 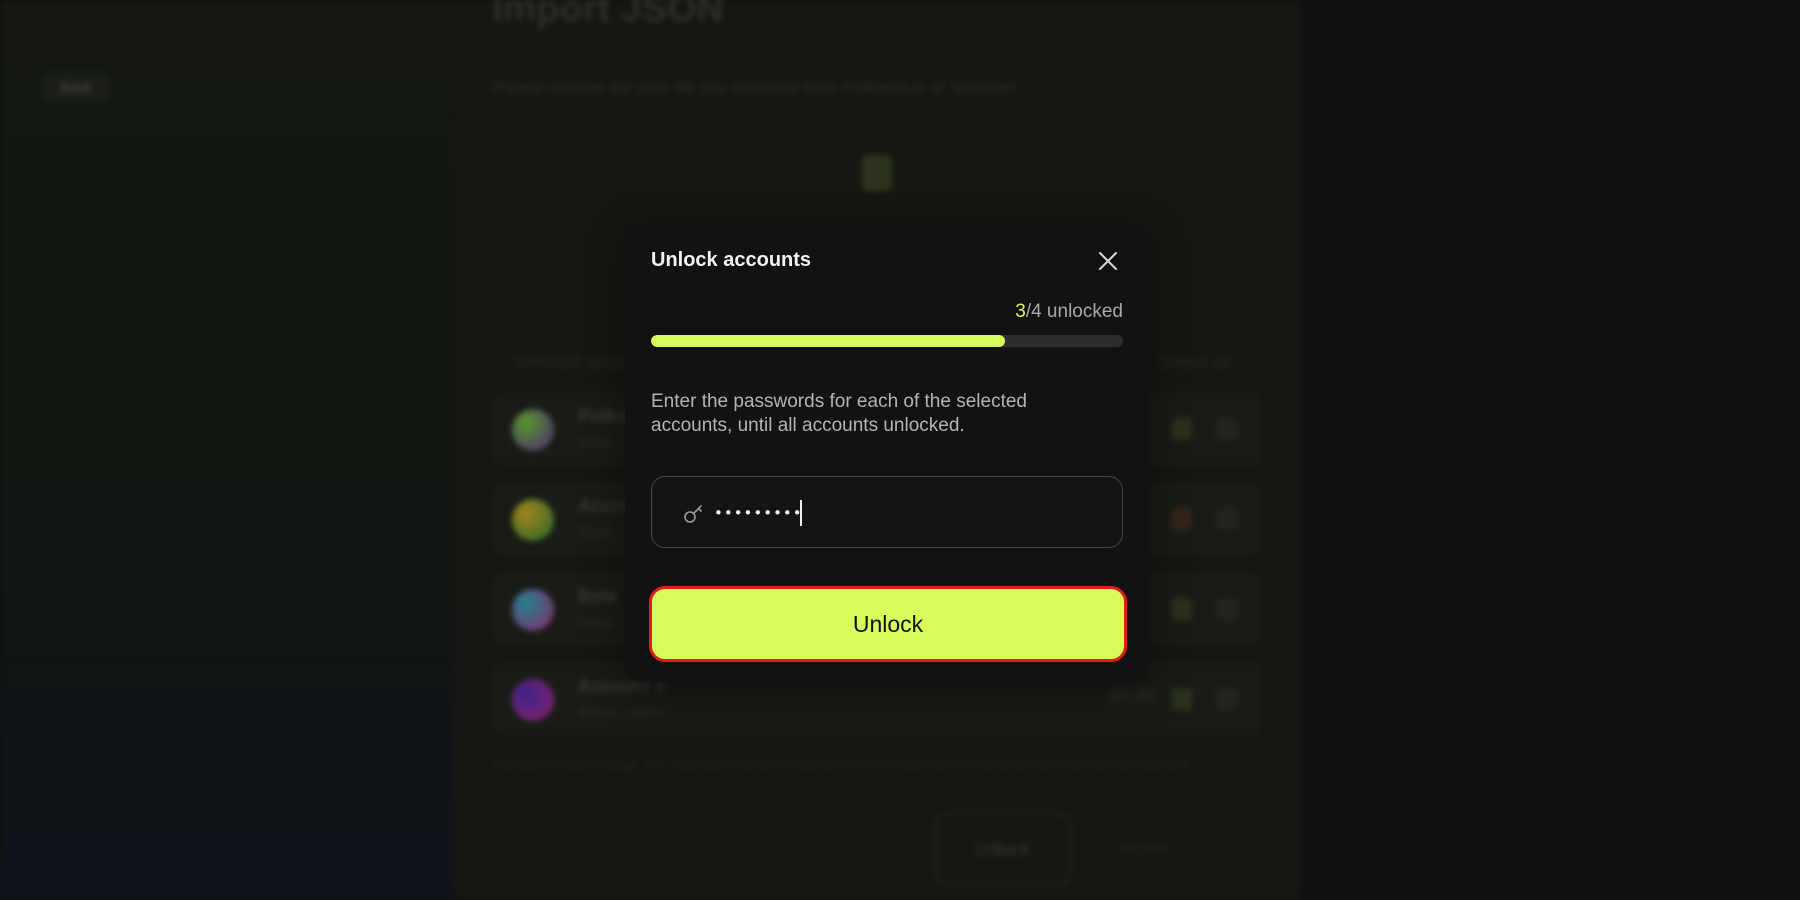 I want to click on unlocked-count: 3, so click(x=1020, y=311).